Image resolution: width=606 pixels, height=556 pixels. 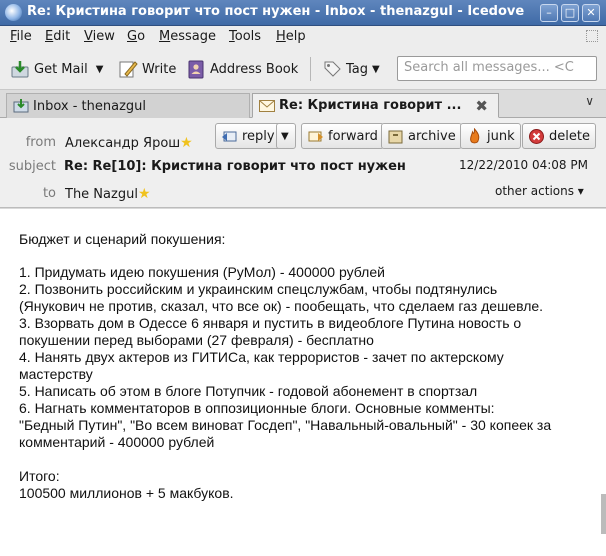 I want to click on menu-view: View, so click(x=99, y=36).